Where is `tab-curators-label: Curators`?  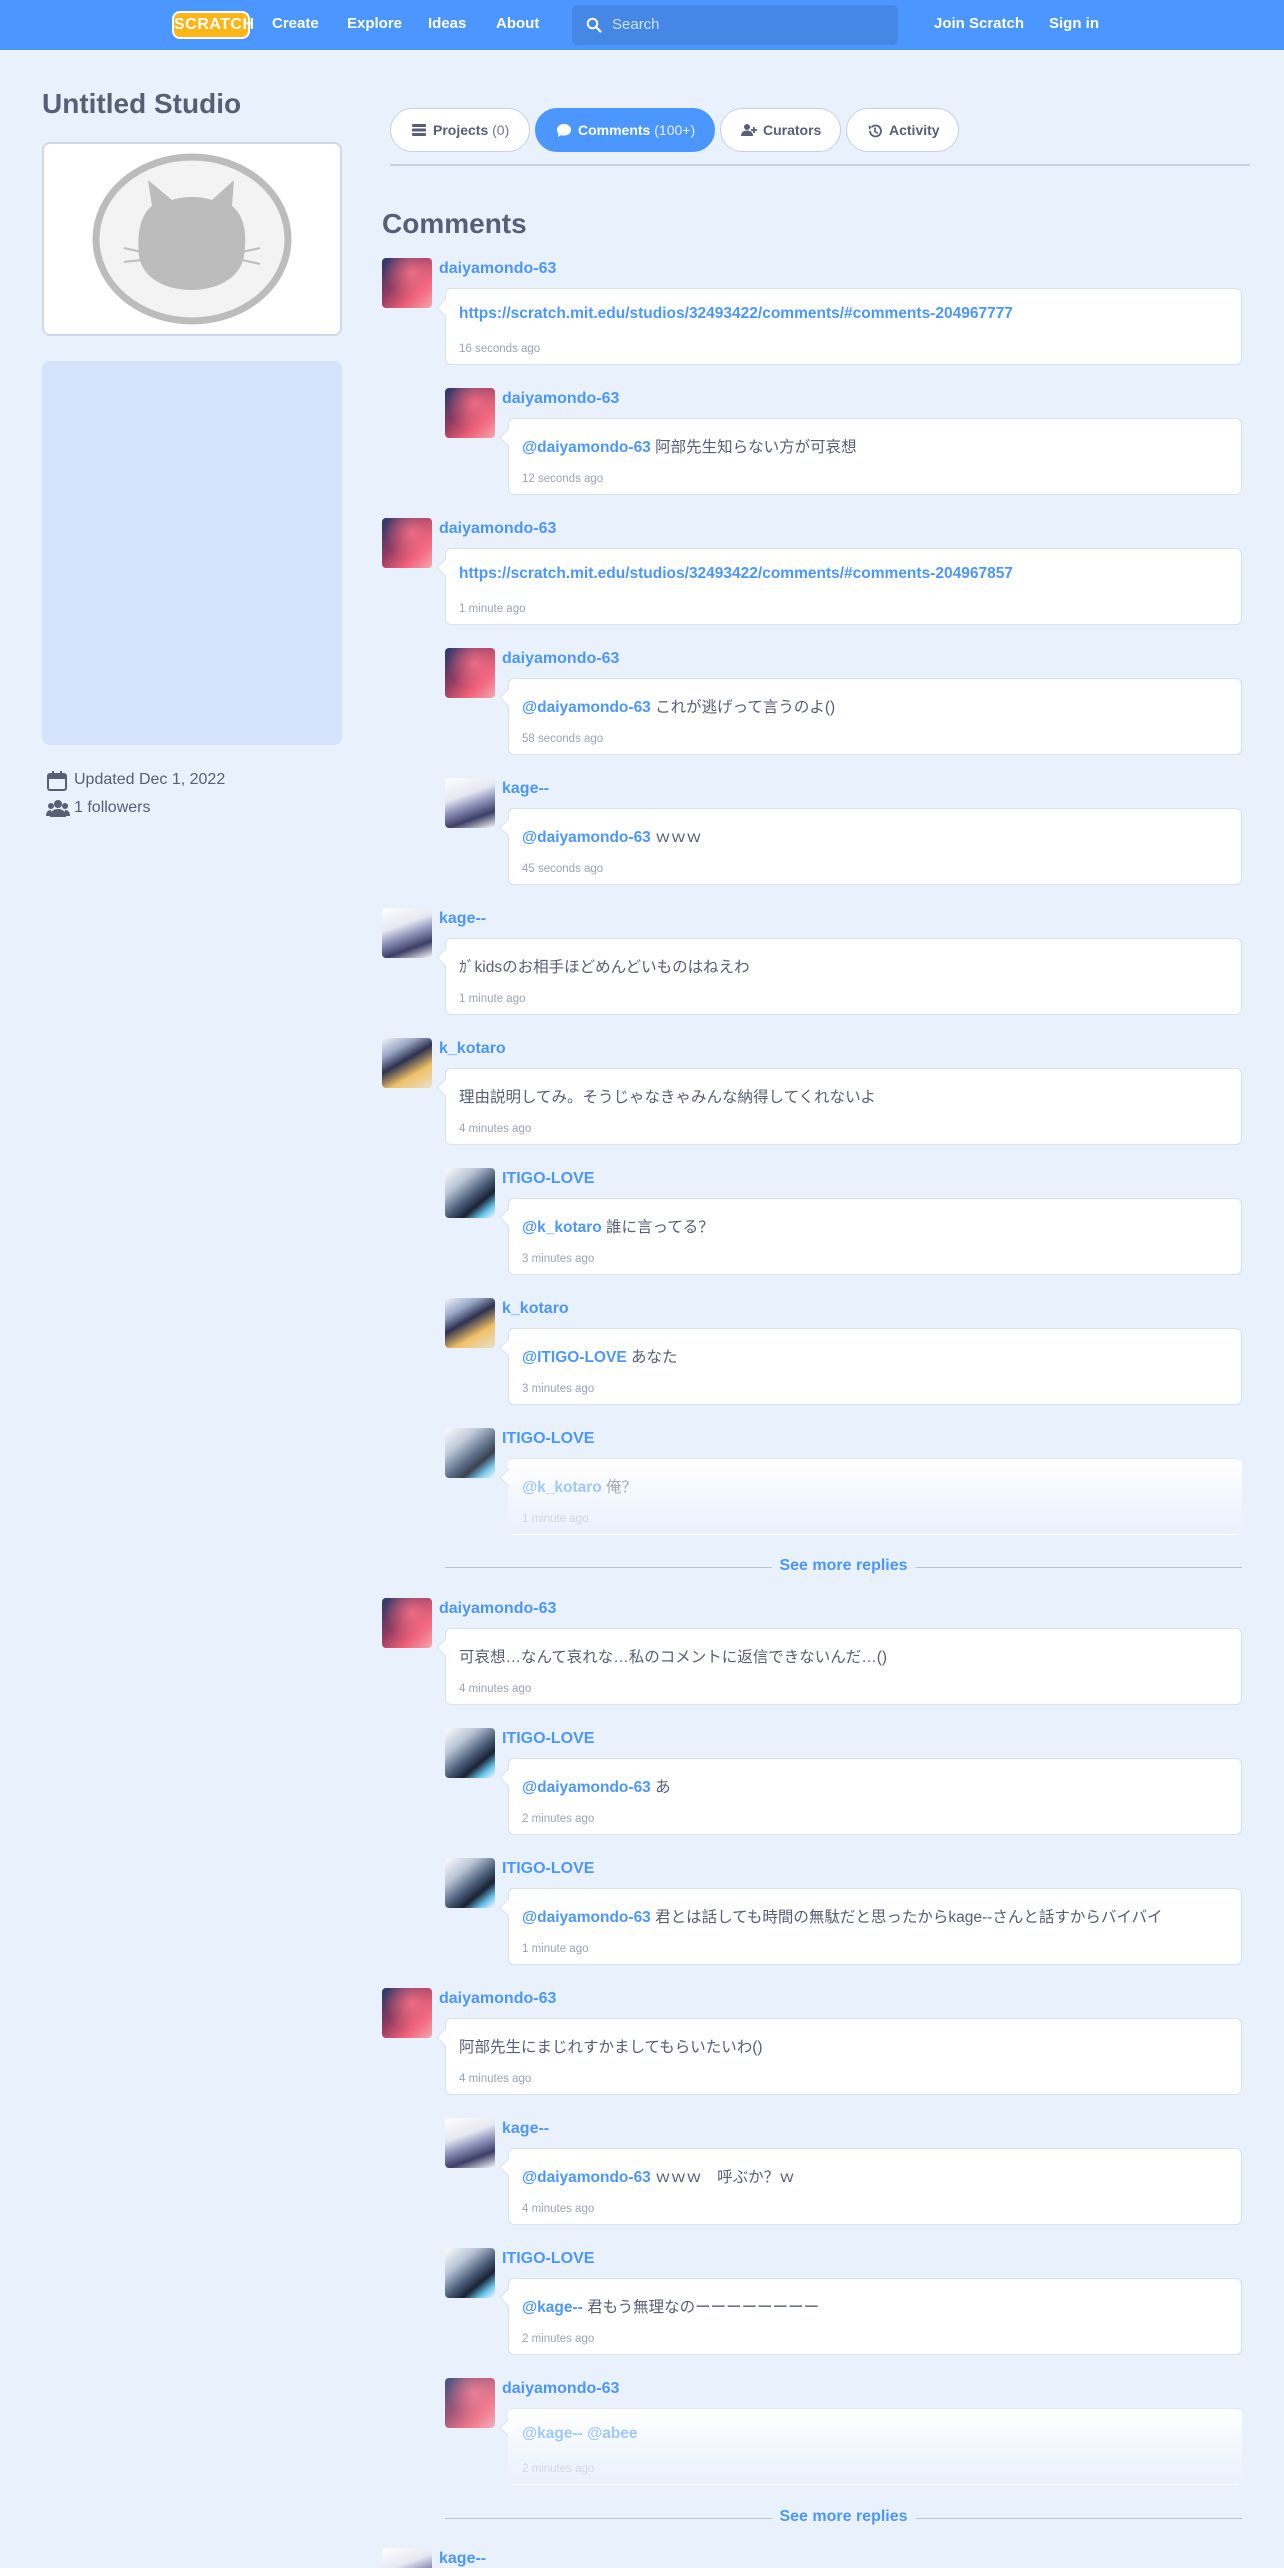
tab-curators-label: Curators is located at coordinates (792, 130).